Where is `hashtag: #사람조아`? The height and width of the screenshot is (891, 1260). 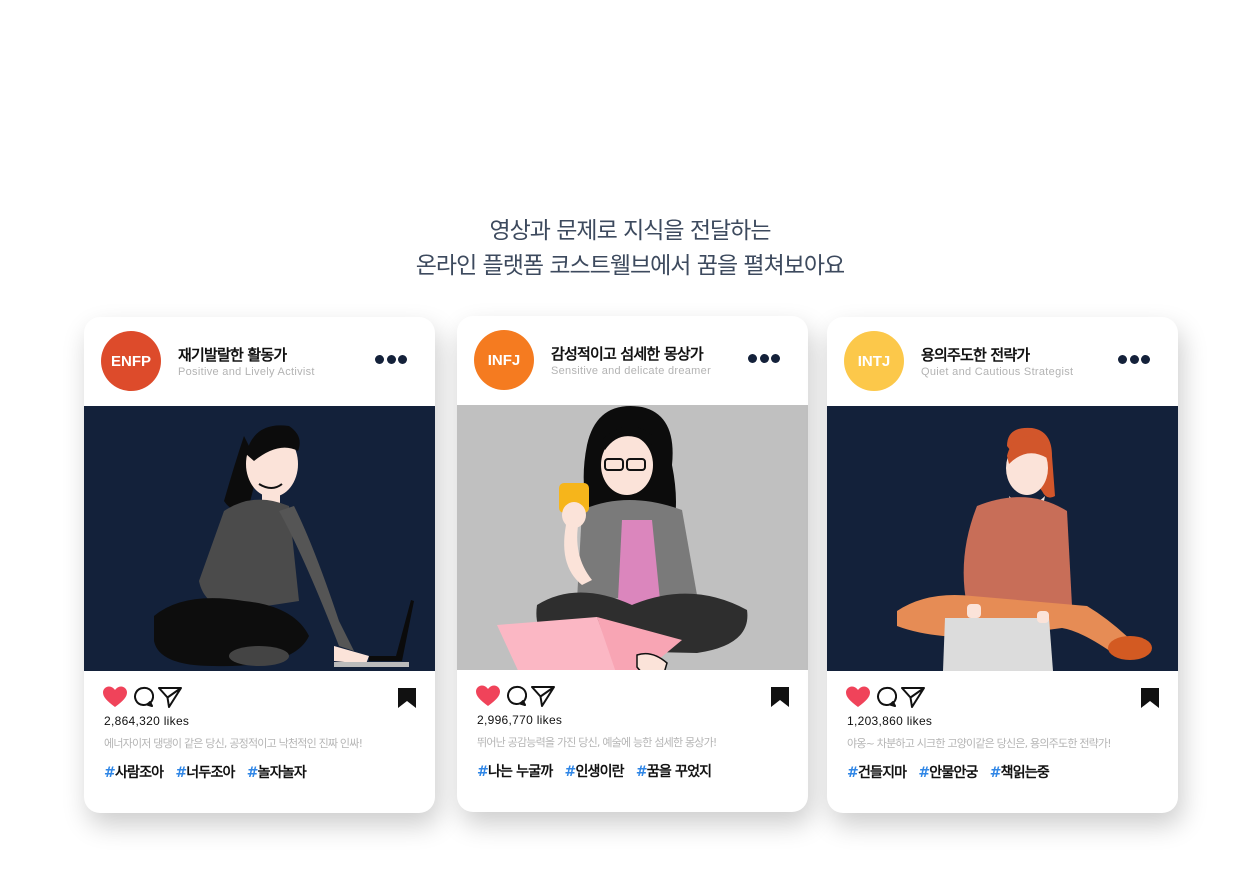 hashtag: #사람조아 is located at coordinates (134, 773).